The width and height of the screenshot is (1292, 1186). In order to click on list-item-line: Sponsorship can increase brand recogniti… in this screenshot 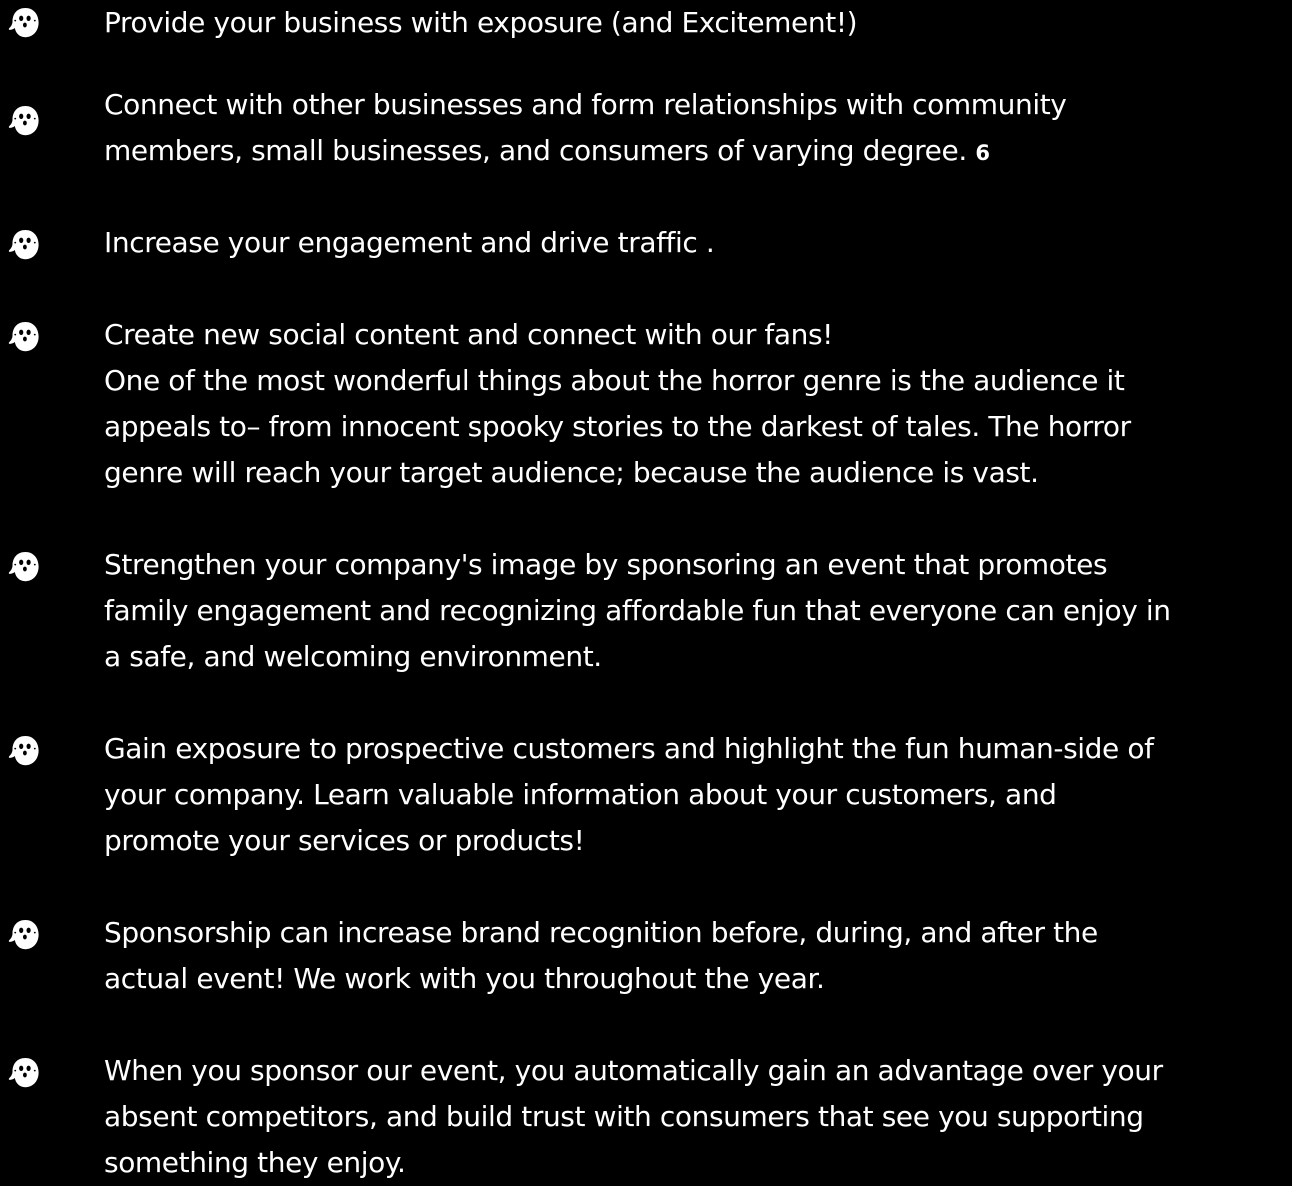, I will do `click(601, 932)`.